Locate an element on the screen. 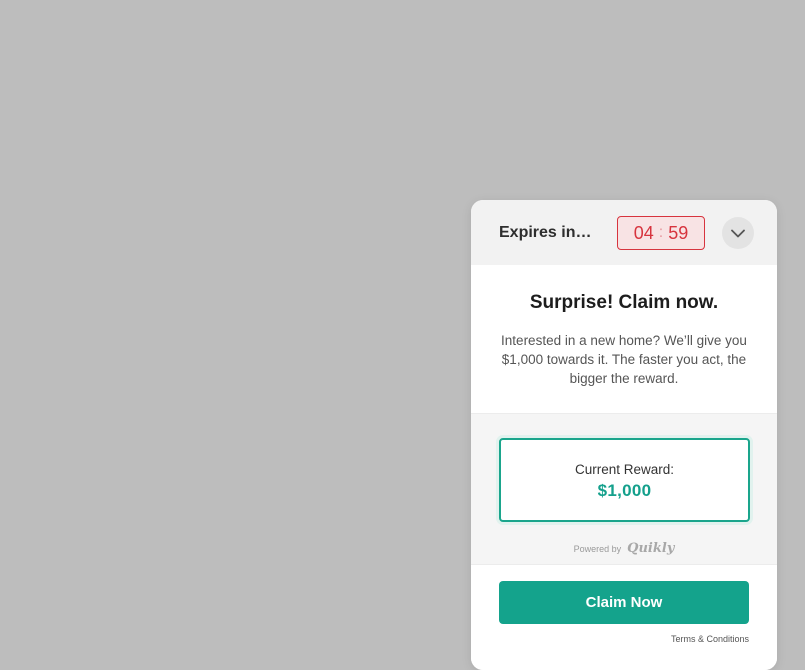  collapse-button is located at coordinates (738, 233).